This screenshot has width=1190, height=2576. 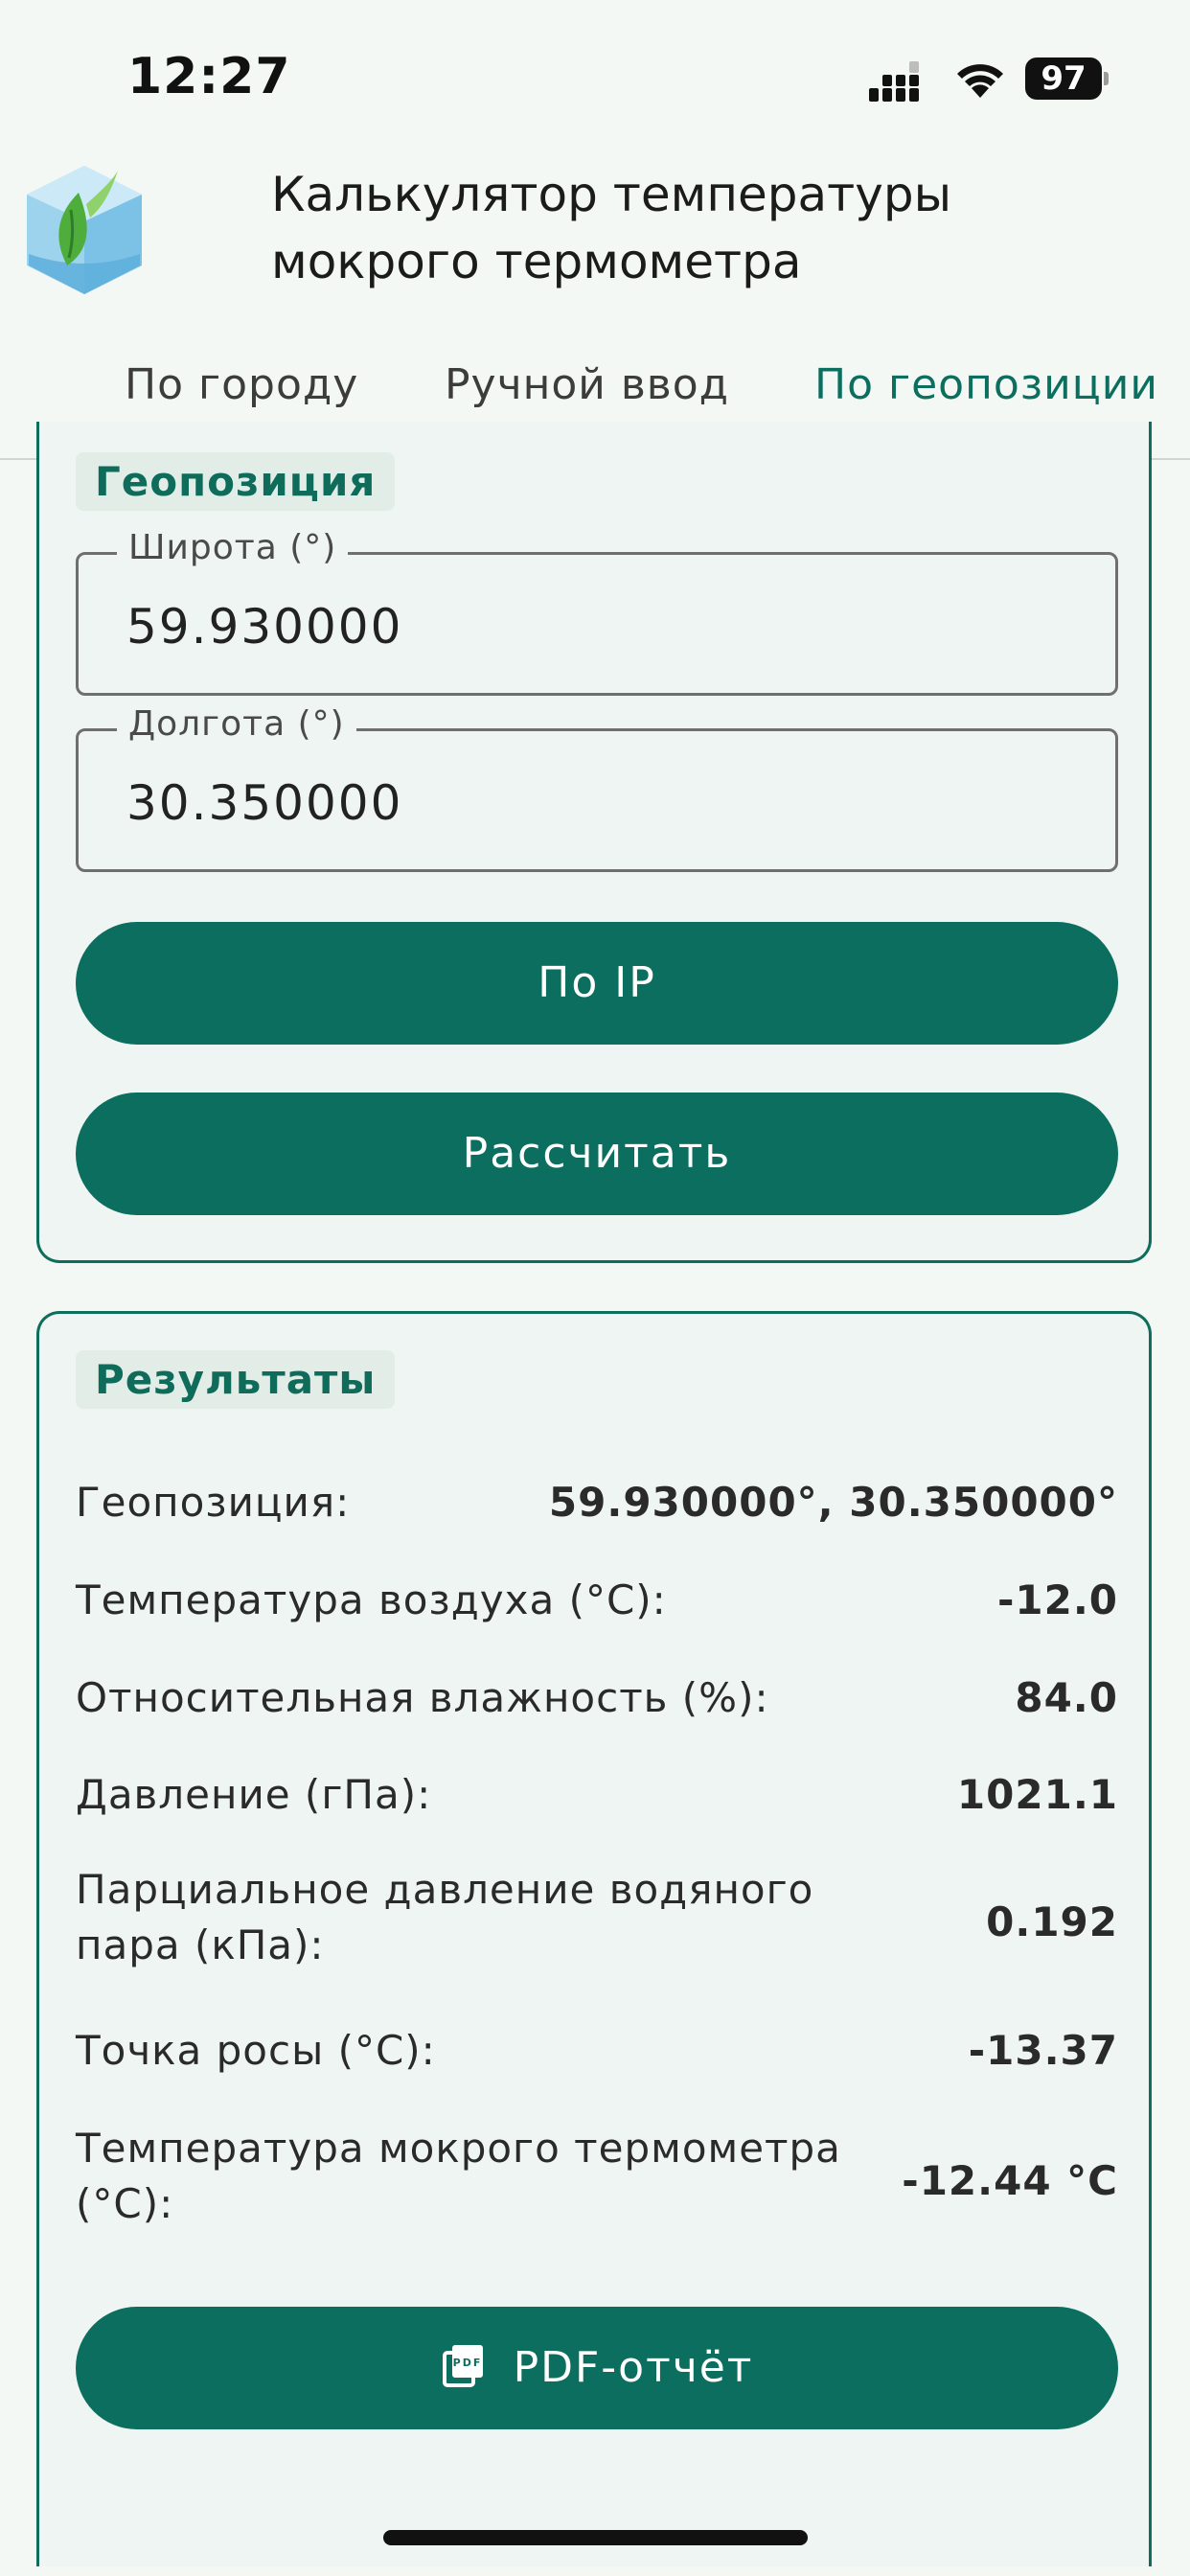 What do you see at coordinates (459, 2176) in the screenshot?
I see `result-label: Температура мокрого термометра (°C):` at bounding box center [459, 2176].